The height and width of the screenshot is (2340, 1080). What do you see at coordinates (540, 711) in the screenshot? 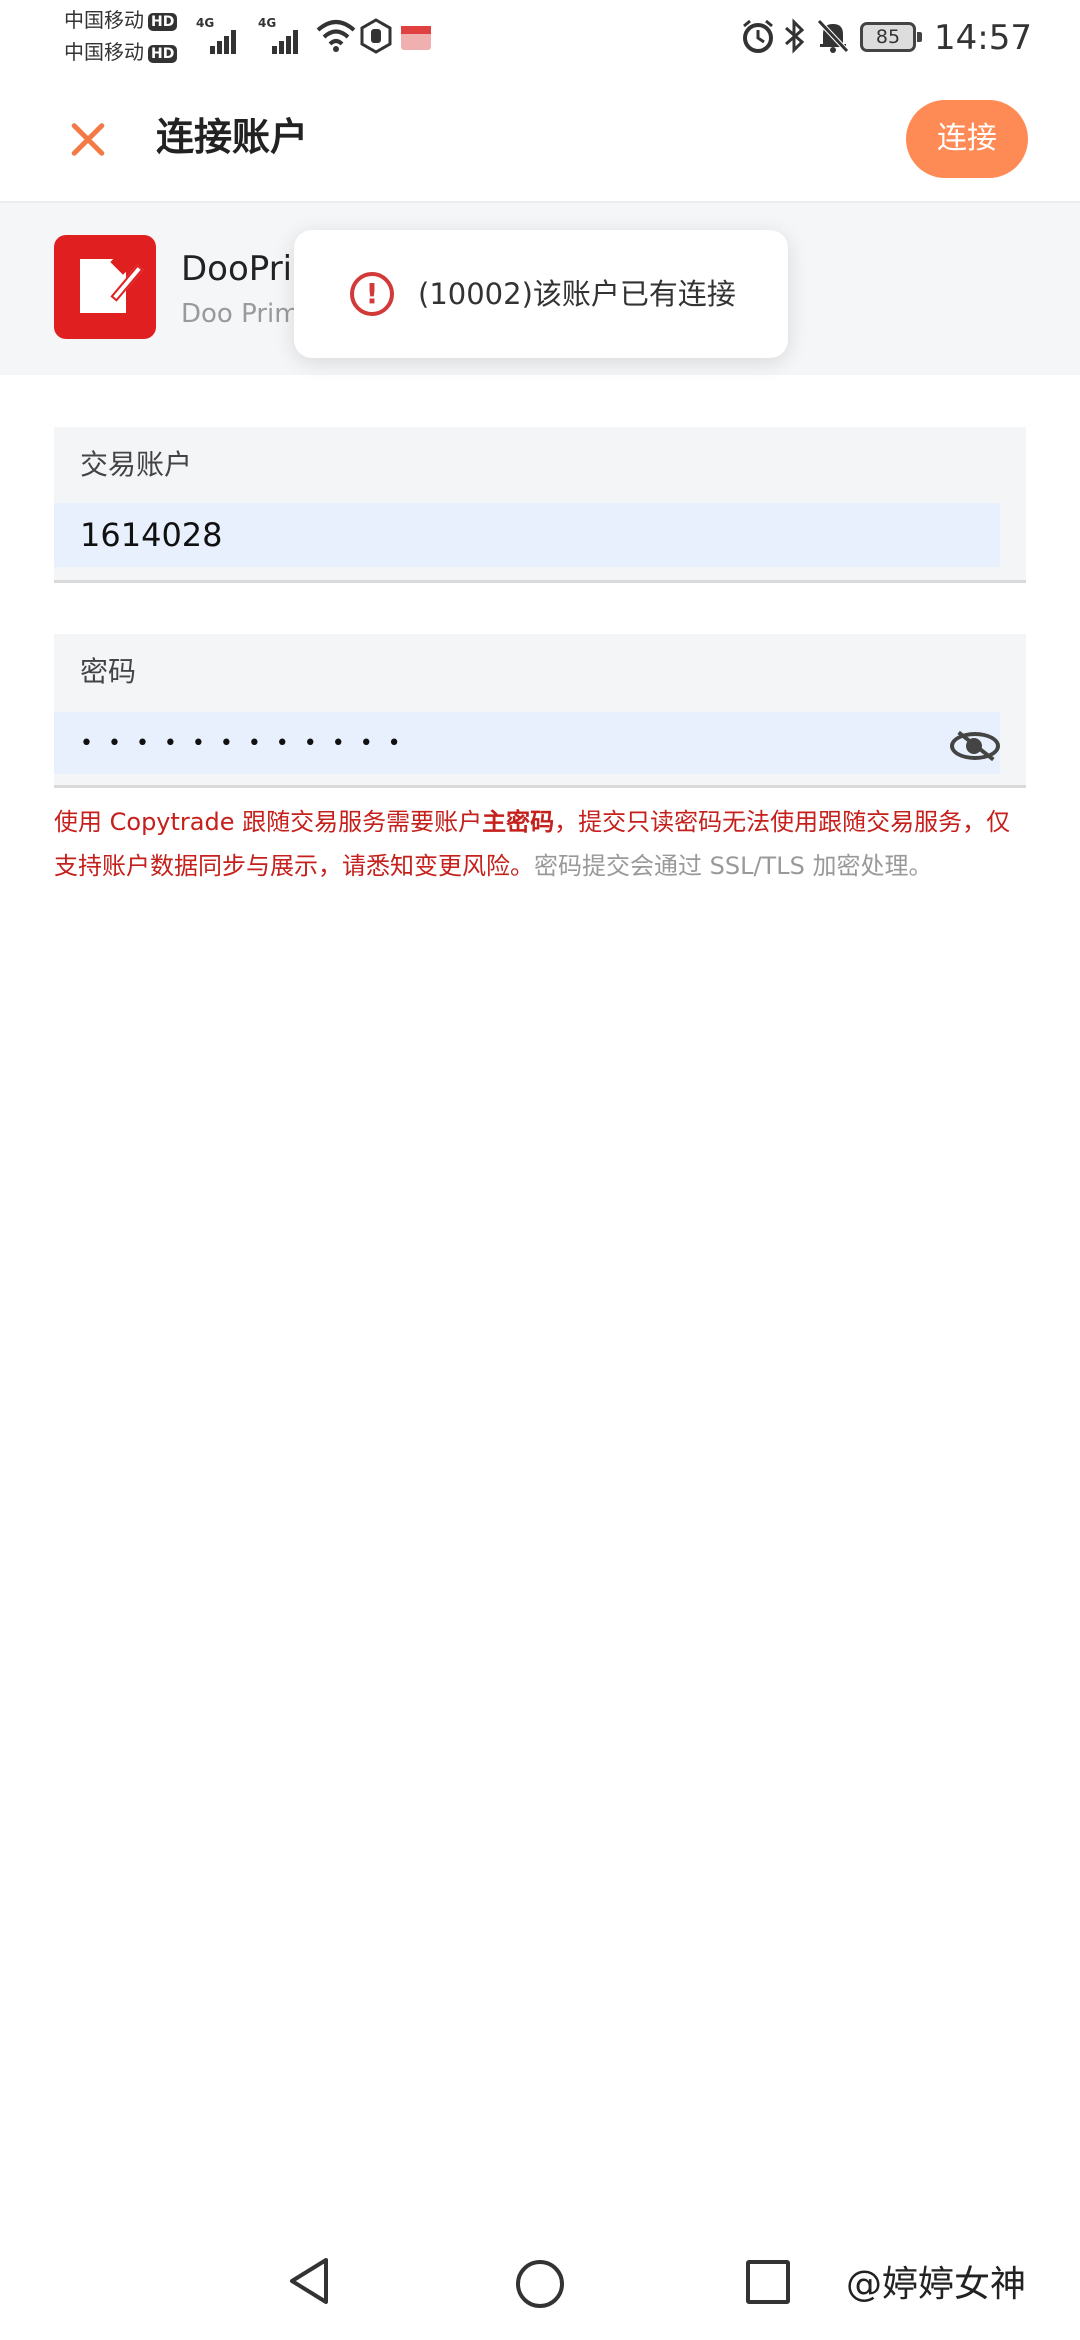
I see `password-field: 密码 • • • • • • • • • • • •` at bounding box center [540, 711].